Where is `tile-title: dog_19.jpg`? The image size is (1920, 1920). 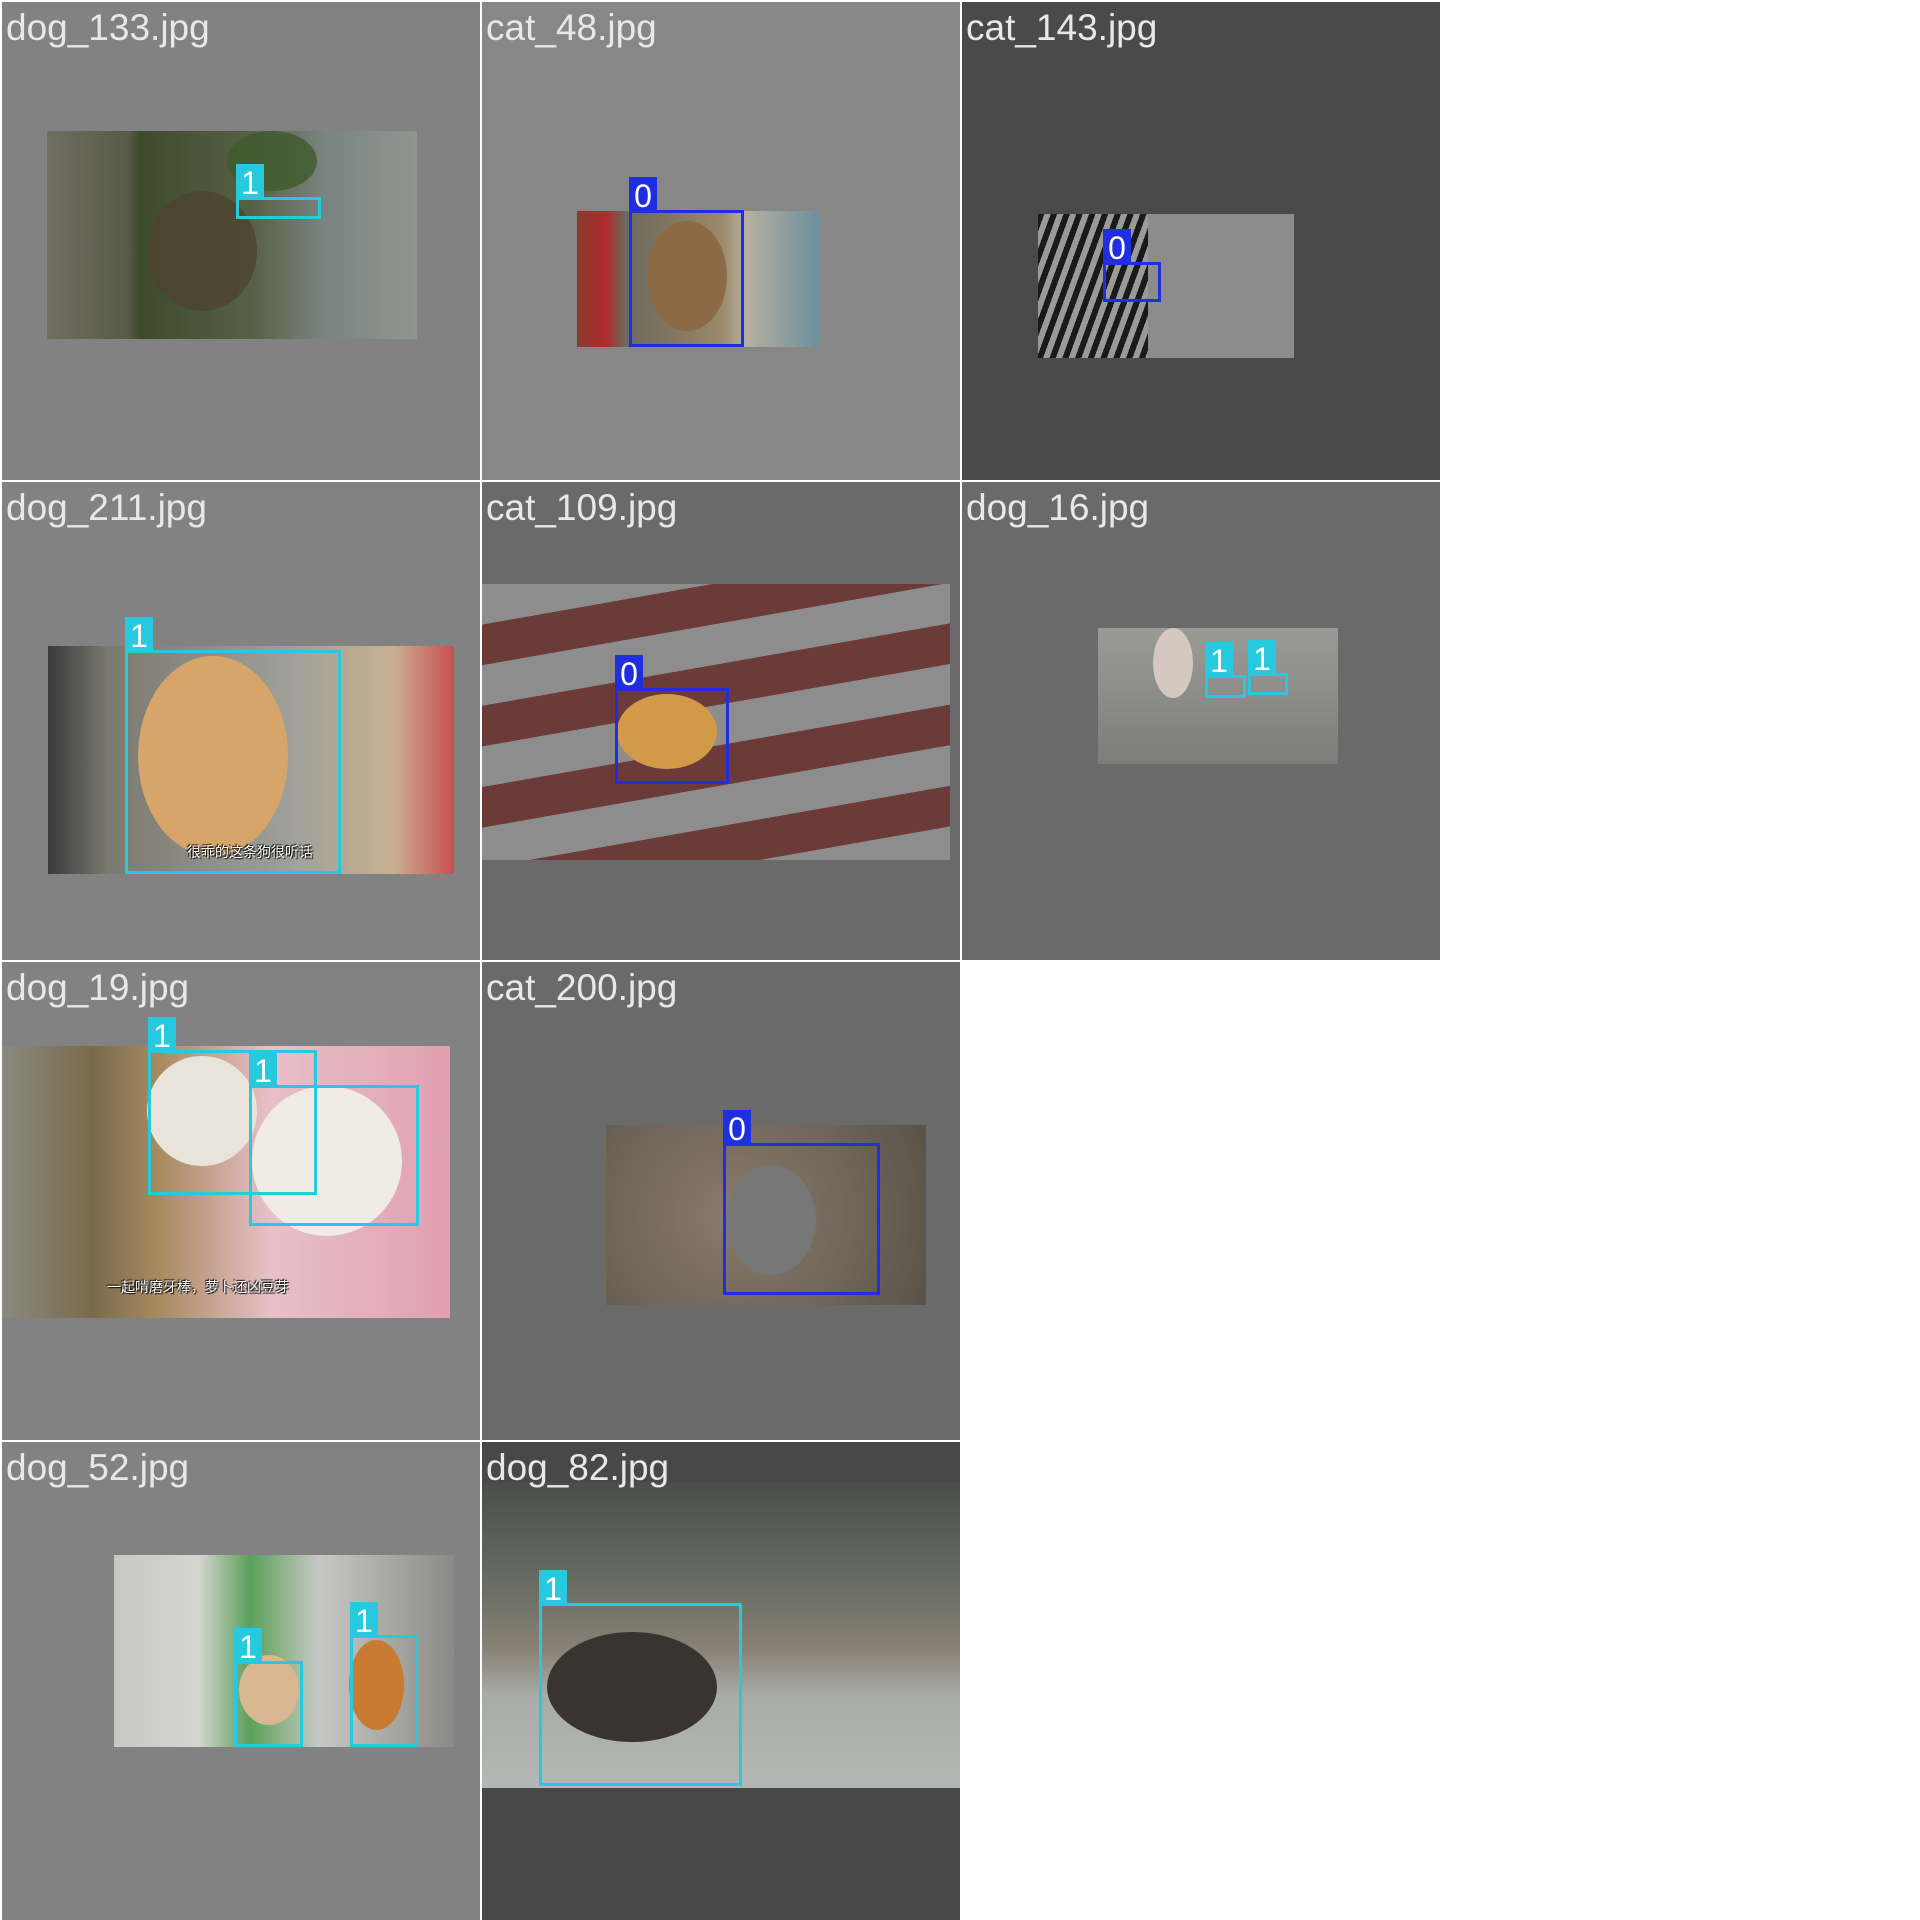 tile-title: dog_19.jpg is located at coordinates (98, 987).